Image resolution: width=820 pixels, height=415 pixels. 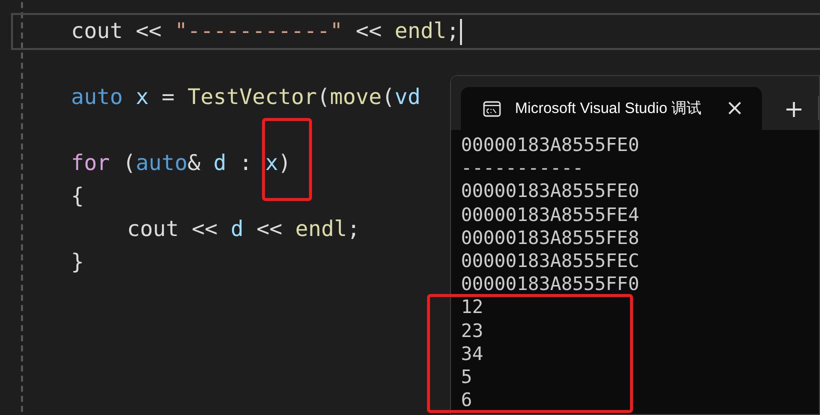 What do you see at coordinates (467, 400) in the screenshot?
I see `output-line: 6` at bounding box center [467, 400].